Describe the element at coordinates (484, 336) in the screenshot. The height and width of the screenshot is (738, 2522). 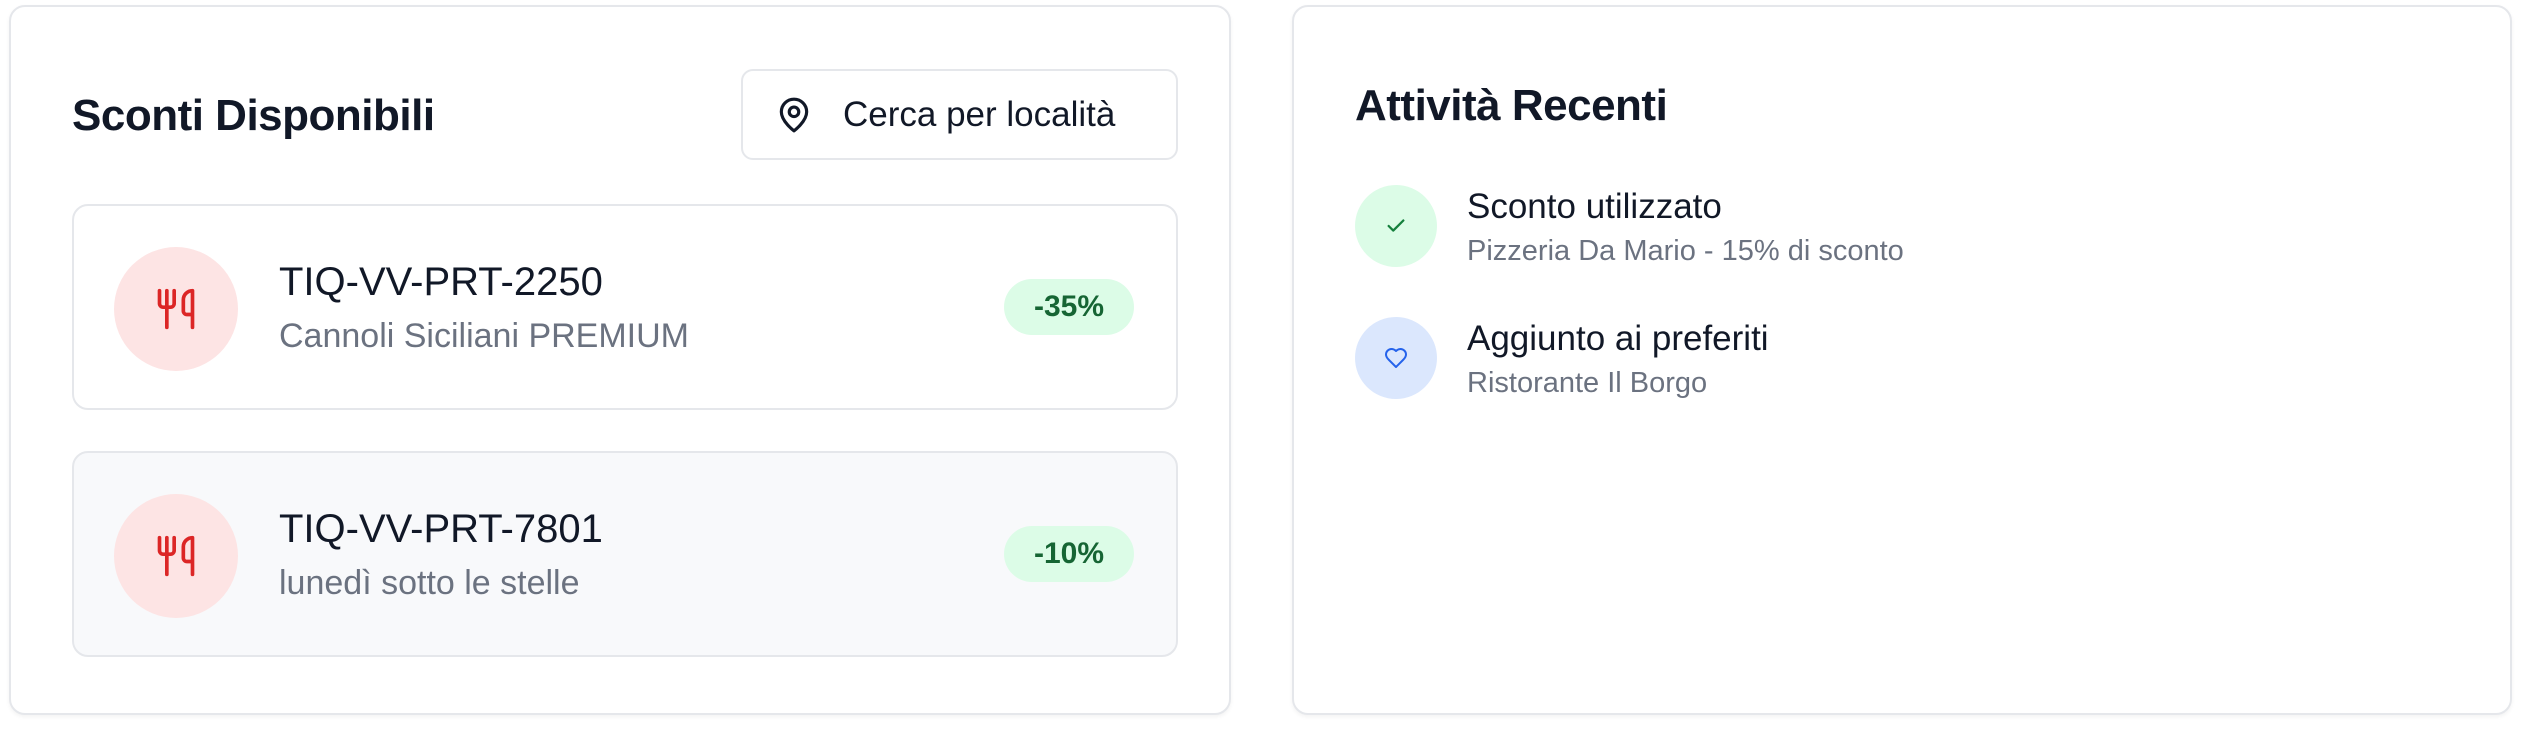
I see `discount-name: Cannoli Siciliani PREMIUM` at that location.